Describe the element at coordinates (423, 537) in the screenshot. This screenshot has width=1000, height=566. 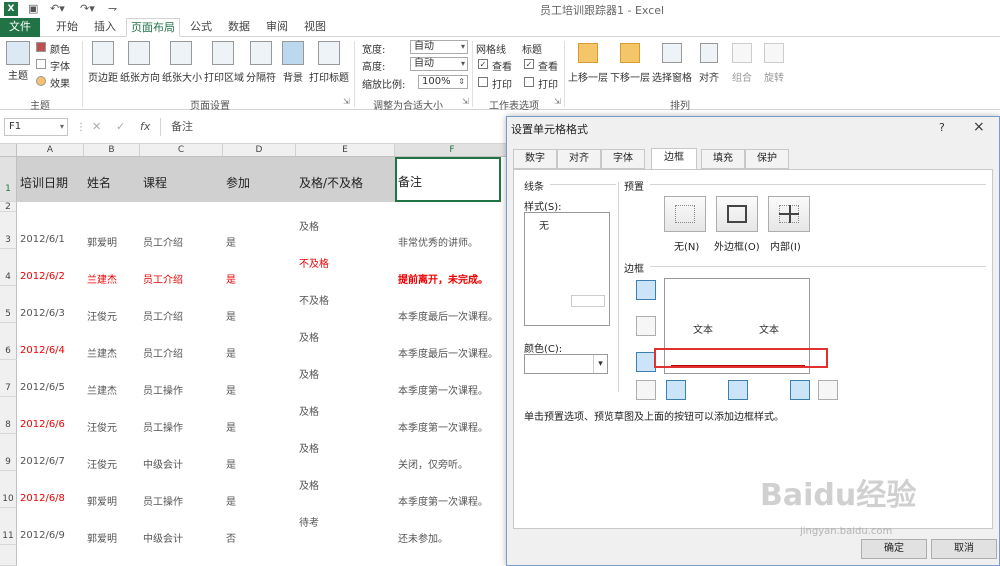
I see `table-cell-note: 还未参加。` at that location.